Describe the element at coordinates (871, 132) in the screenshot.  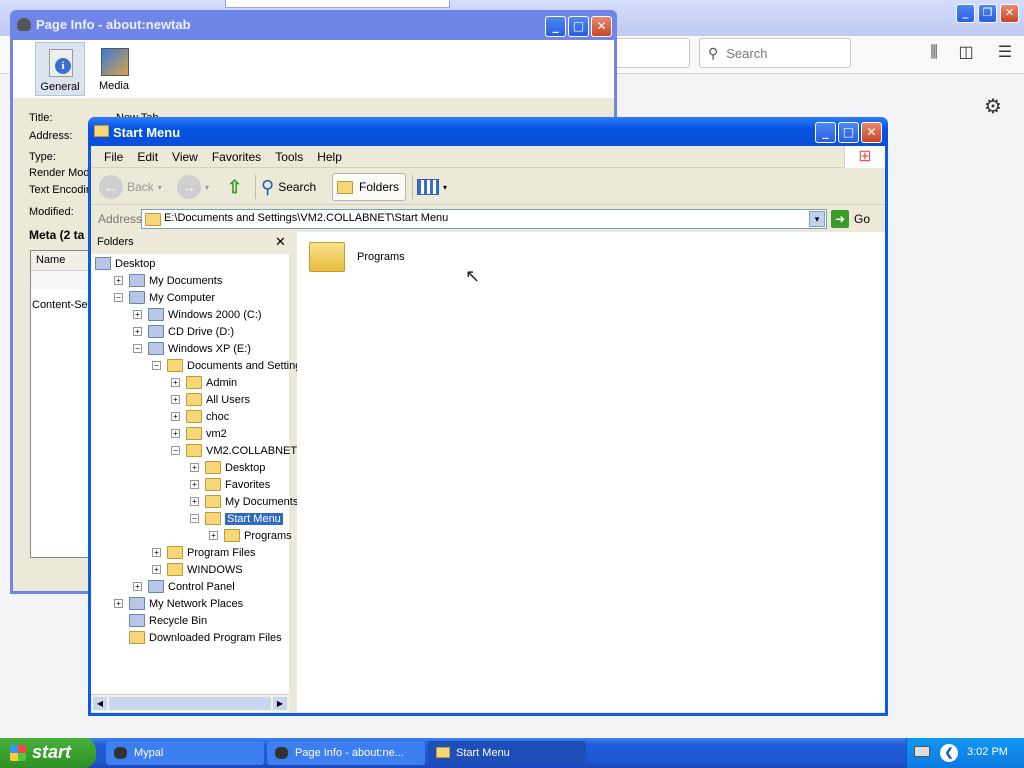
I see `explorer-close-button: ✕` at that location.